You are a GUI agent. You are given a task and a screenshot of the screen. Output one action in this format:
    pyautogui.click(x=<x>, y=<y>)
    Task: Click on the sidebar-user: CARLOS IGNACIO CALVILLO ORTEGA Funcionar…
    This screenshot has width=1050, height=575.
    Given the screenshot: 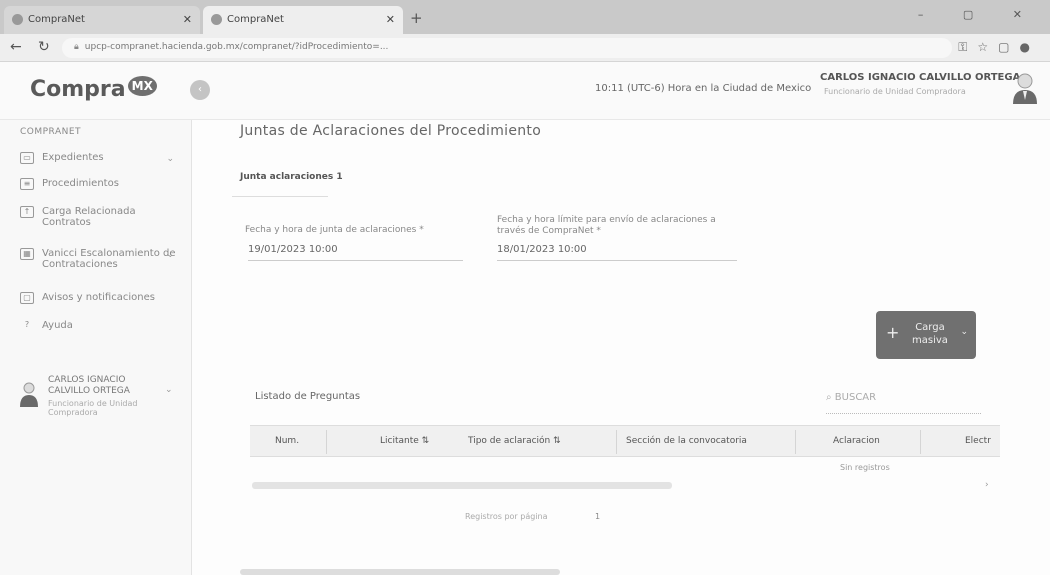 What is the action you would take?
    pyautogui.click(x=100, y=405)
    